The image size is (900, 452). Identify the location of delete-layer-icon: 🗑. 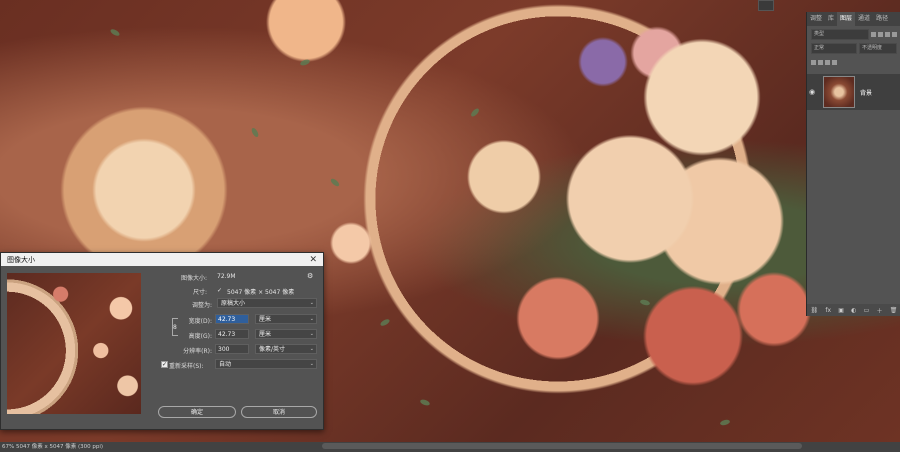
(894, 310).